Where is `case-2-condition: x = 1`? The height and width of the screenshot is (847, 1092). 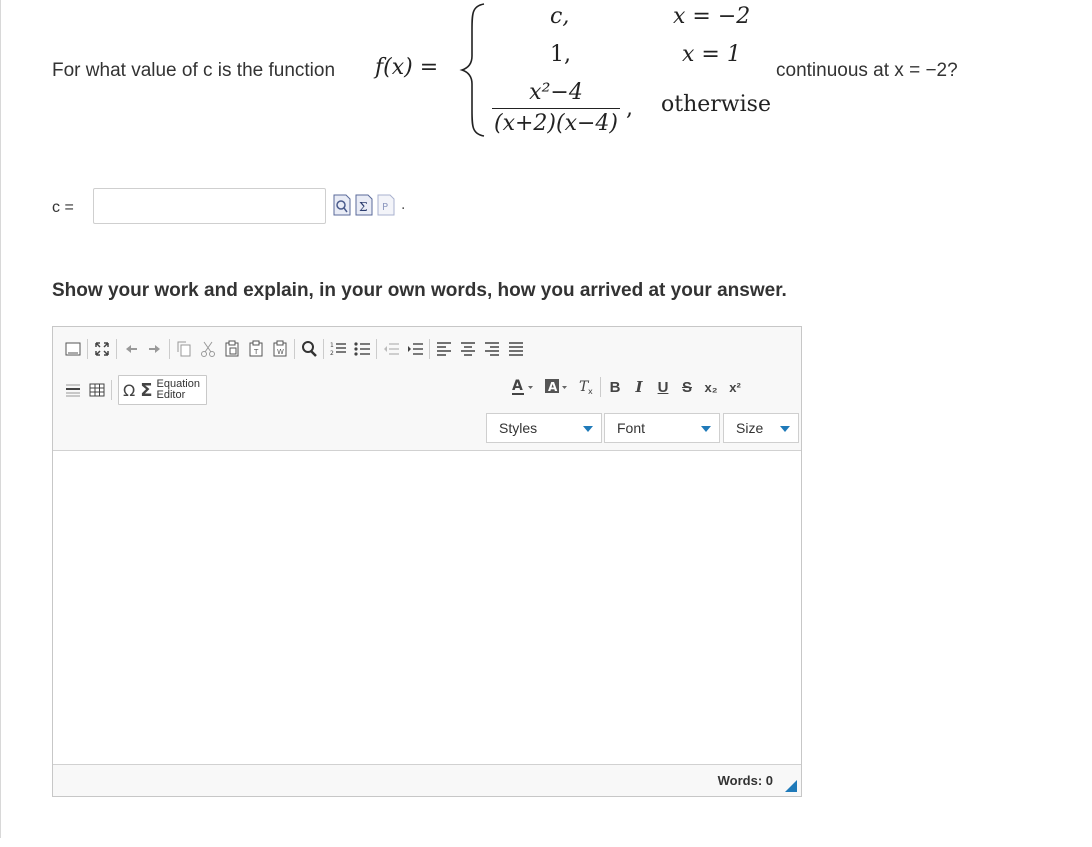
case-2-condition: x = 1 is located at coordinates (711, 54).